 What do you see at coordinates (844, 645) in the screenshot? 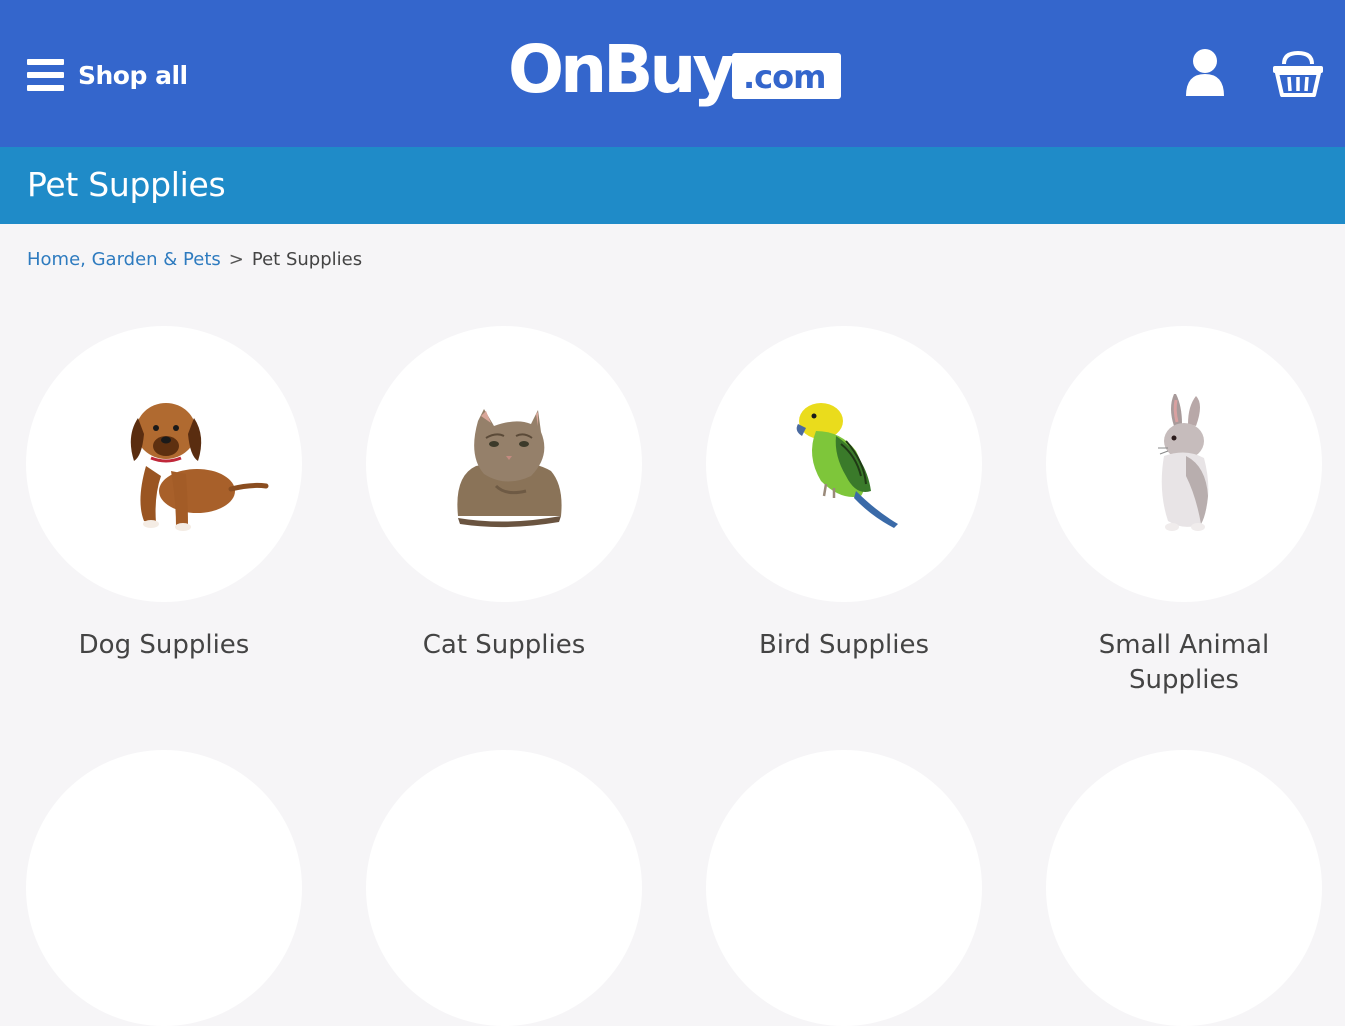
I see `category-label: Bird Supplies` at bounding box center [844, 645].